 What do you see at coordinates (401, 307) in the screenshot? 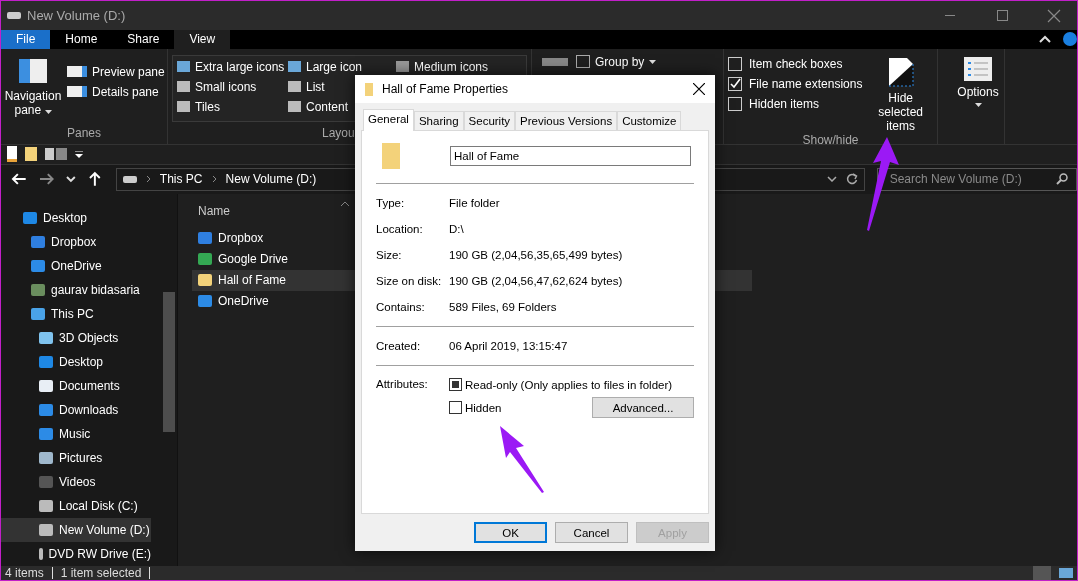
I see `property-label: Contains:` at bounding box center [401, 307].